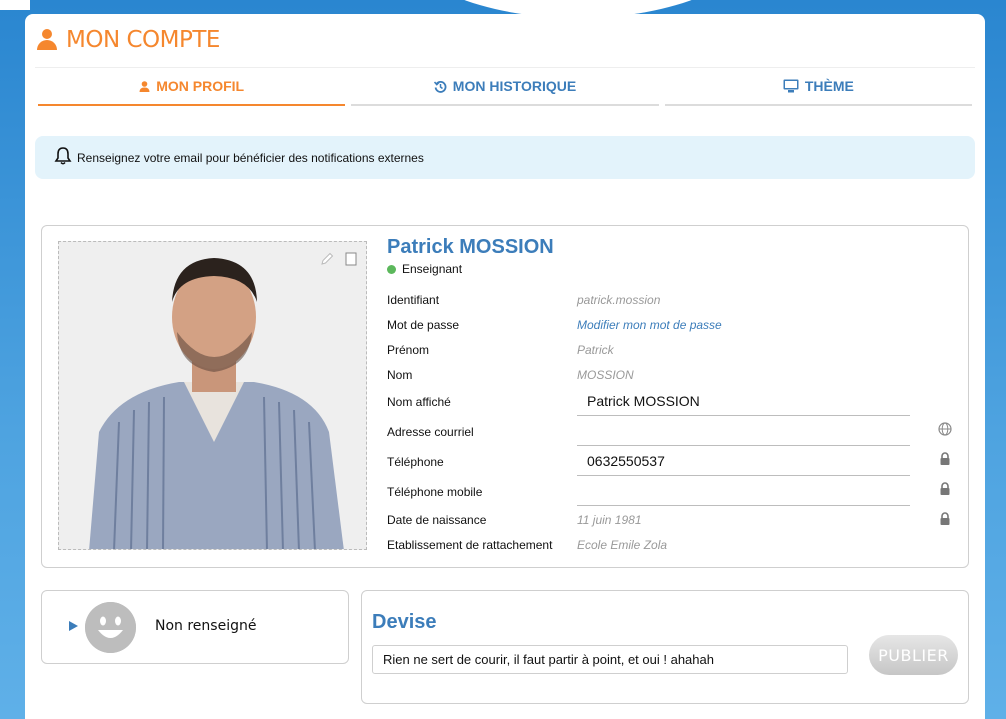  I want to click on edit-photo-icon, so click(327, 259).